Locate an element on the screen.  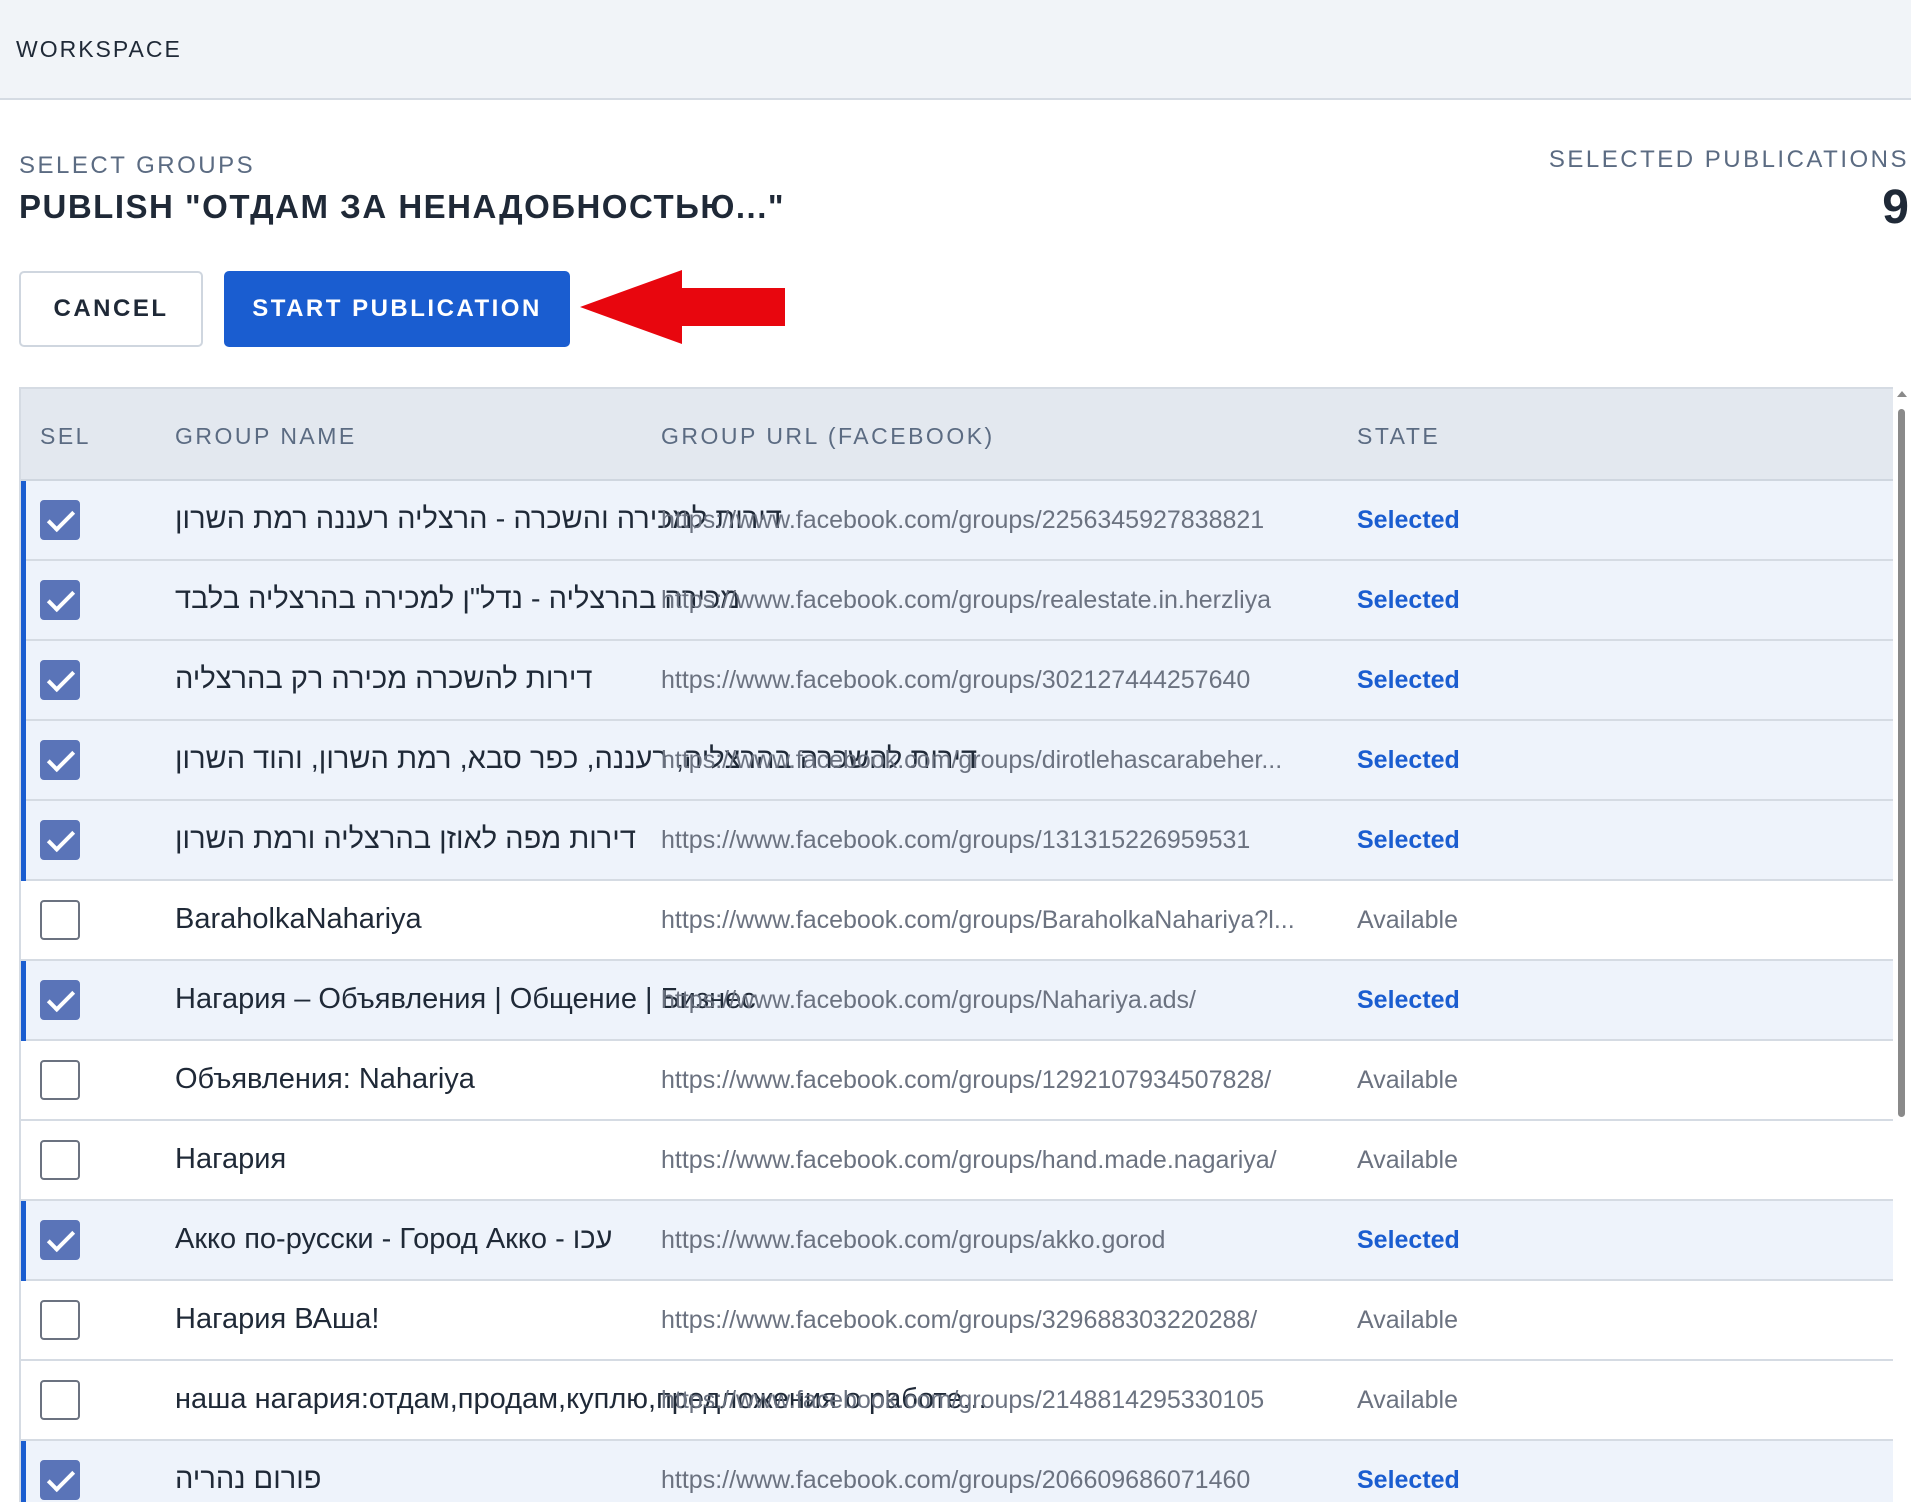
group-name: Объявления: Nahariya is located at coordinates (325, 1079).